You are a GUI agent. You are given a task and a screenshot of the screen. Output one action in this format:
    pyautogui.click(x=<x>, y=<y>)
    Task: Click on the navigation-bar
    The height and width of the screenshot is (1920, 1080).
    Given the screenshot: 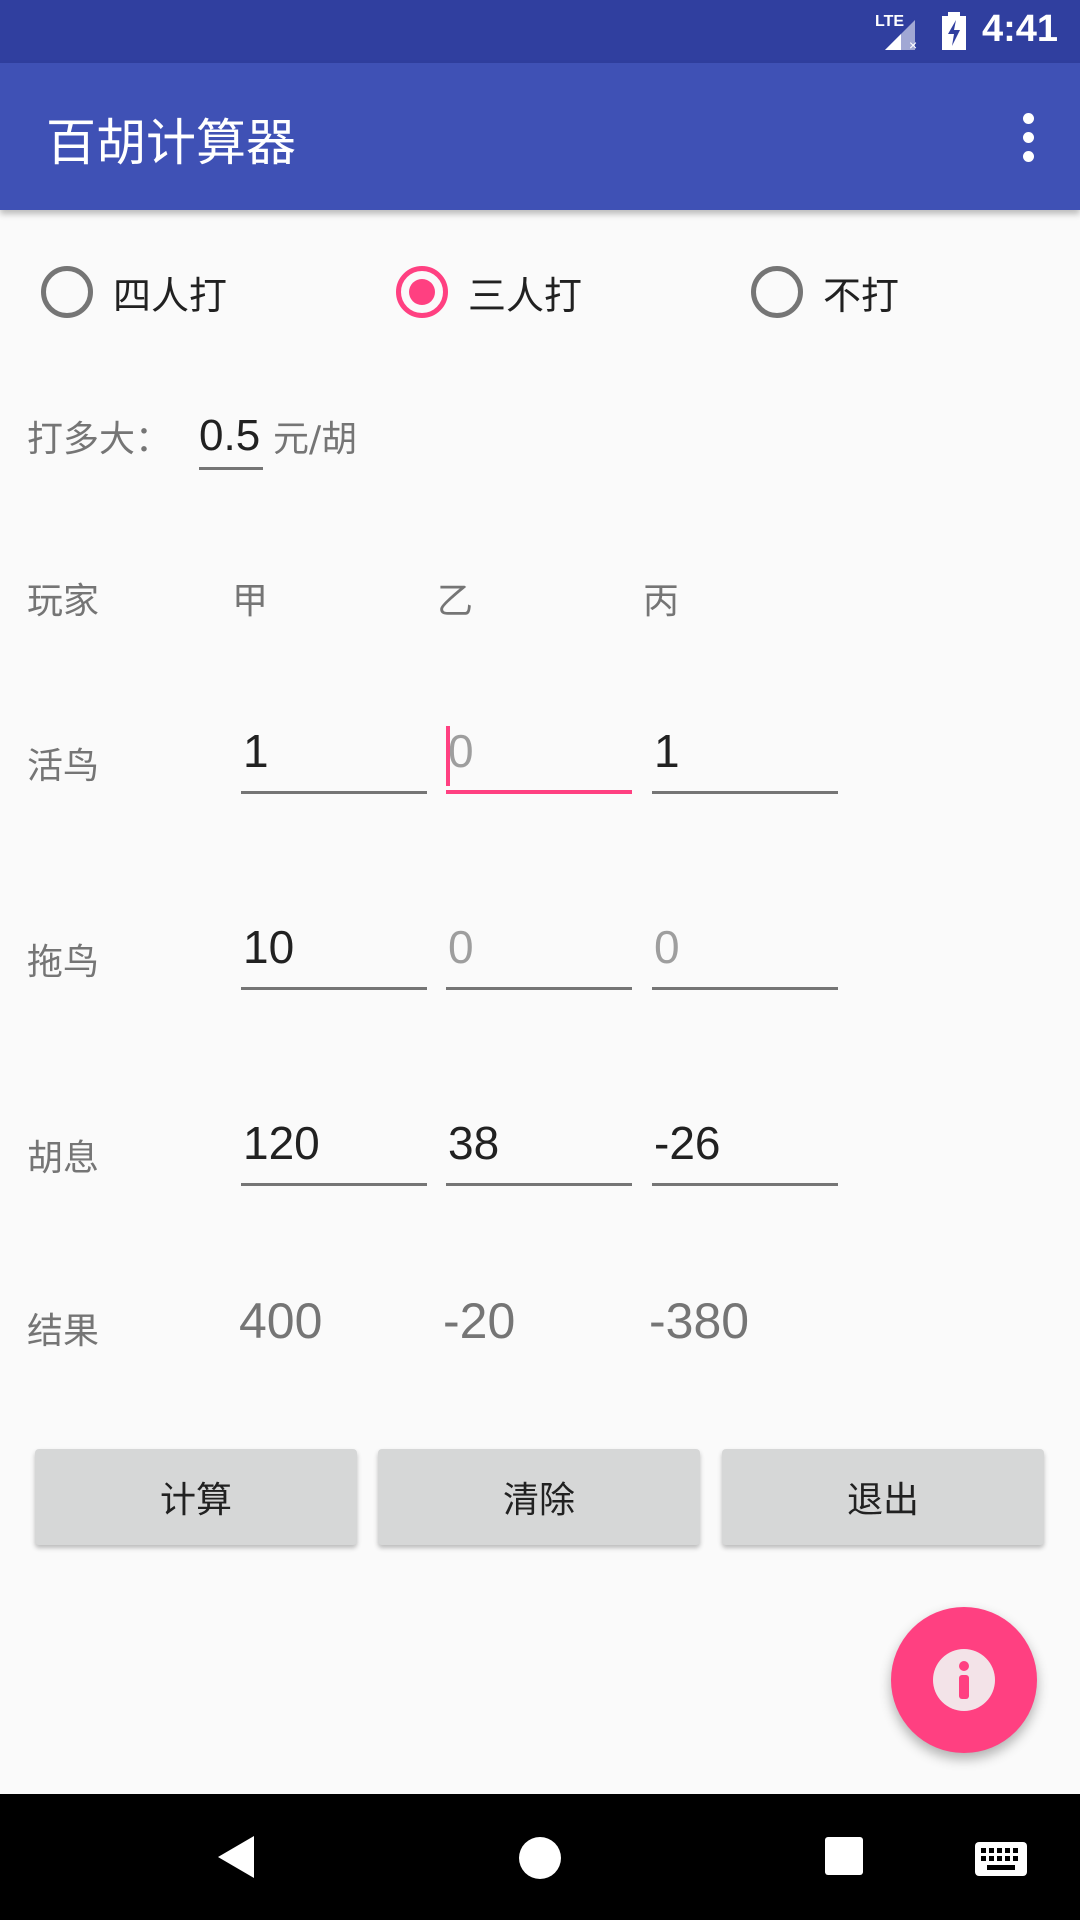 What is the action you would take?
    pyautogui.click(x=540, y=1857)
    